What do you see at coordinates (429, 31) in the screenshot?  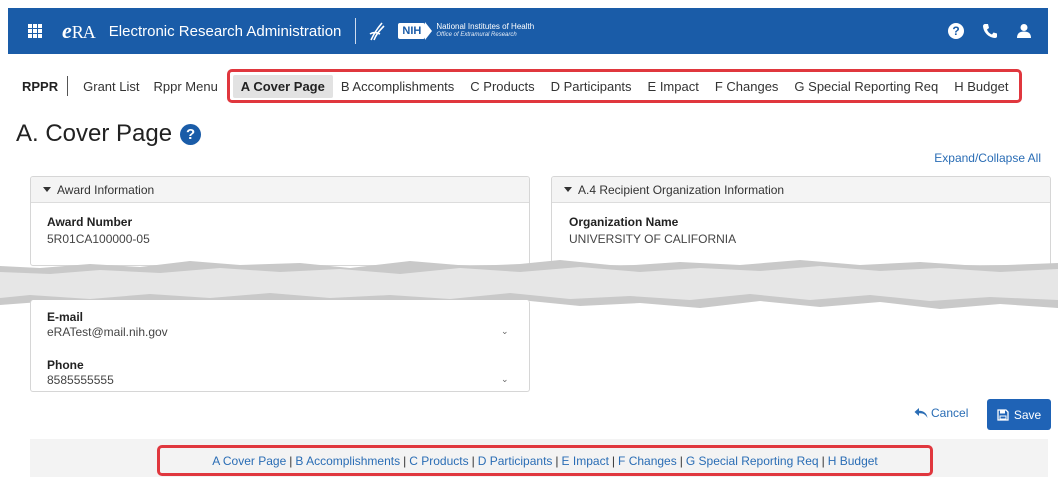 I see `nih-arrow-icon` at bounding box center [429, 31].